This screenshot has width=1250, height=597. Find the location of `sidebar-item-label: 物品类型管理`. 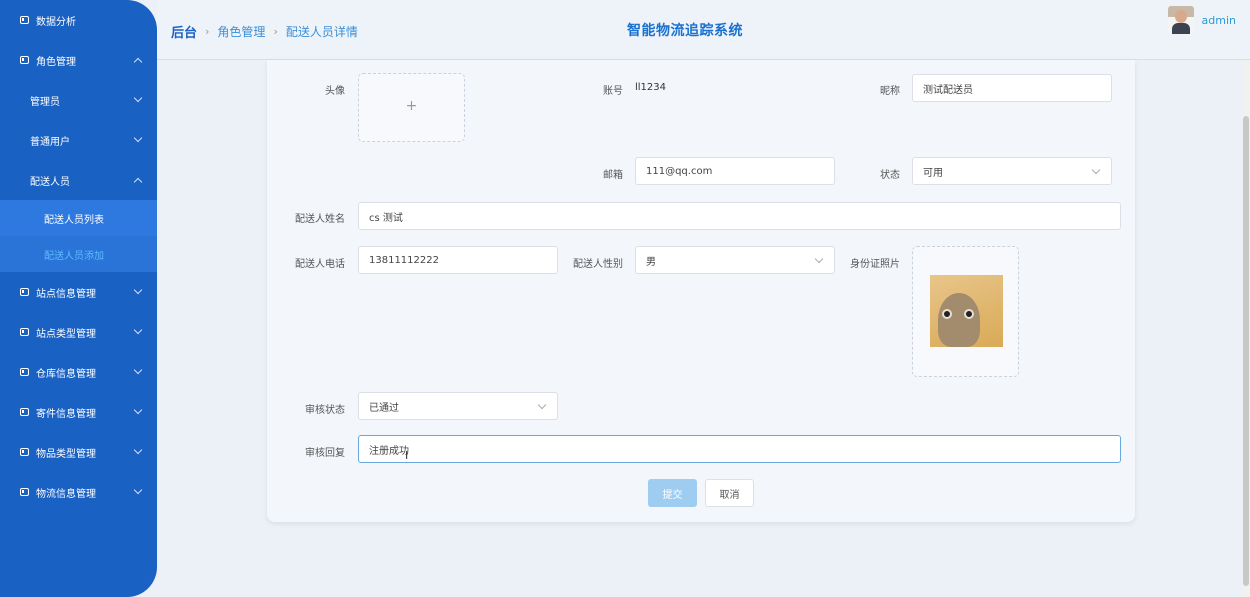

sidebar-item-label: 物品类型管理 is located at coordinates (66, 454).